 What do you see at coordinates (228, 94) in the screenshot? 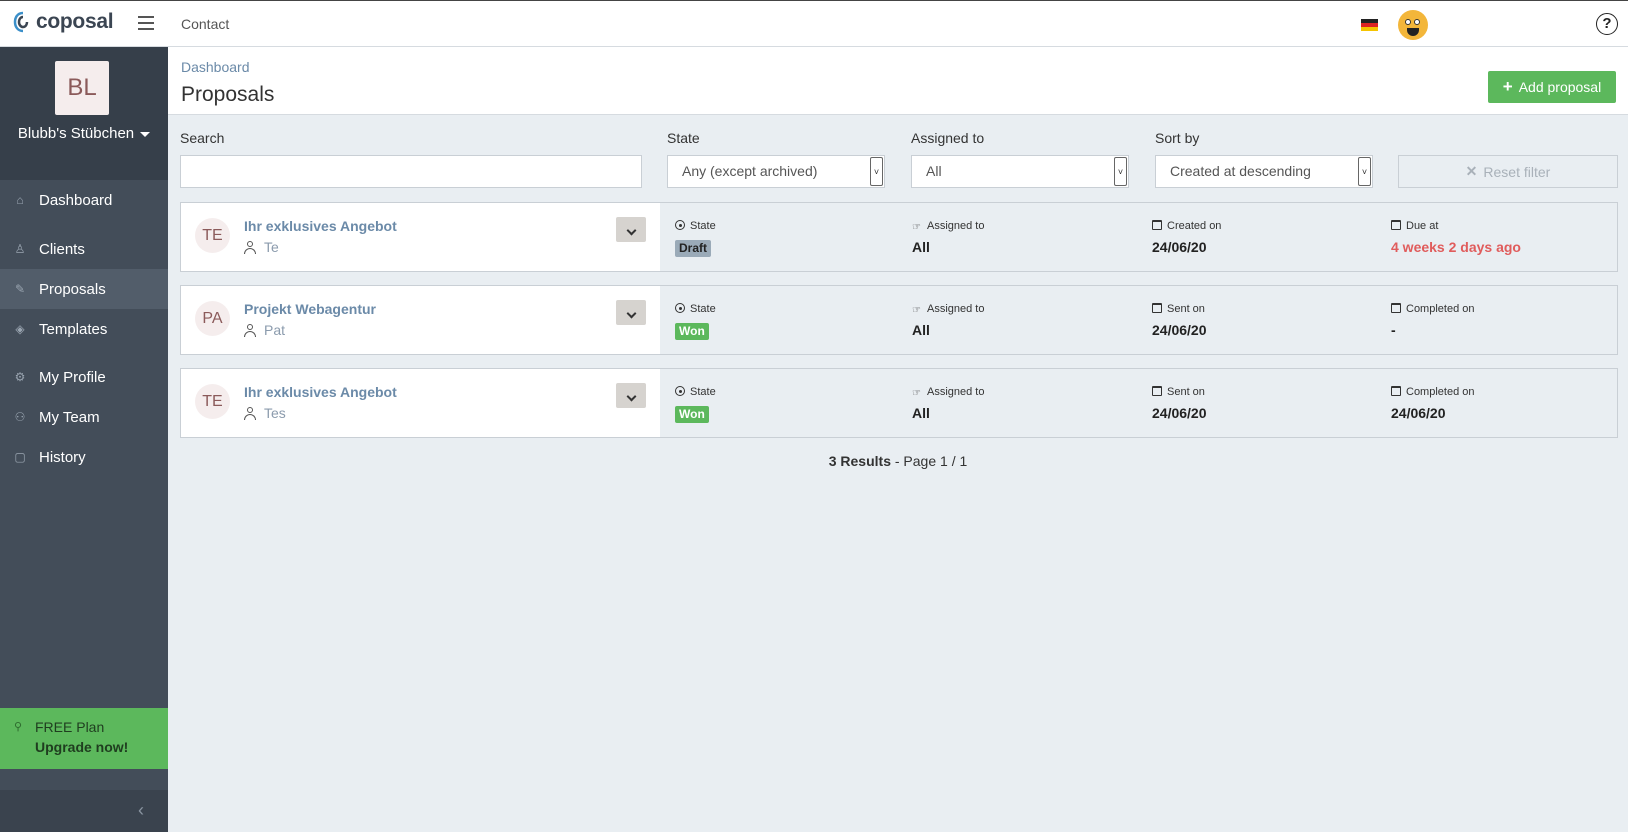
I see `page-title: Proposals` at bounding box center [228, 94].